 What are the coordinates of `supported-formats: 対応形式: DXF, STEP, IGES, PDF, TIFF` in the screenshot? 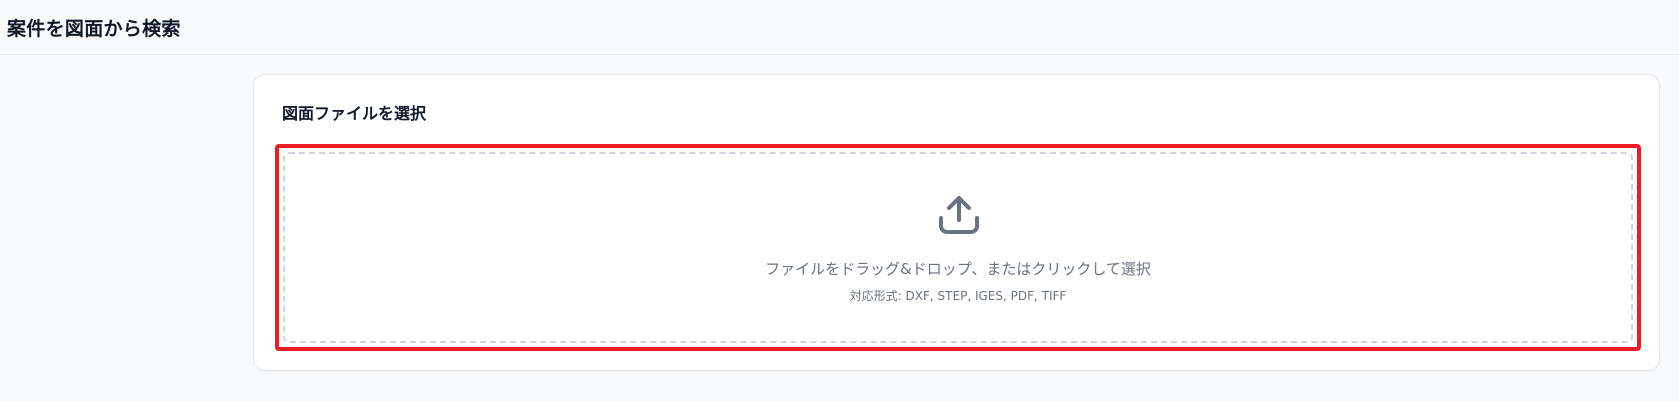 It's located at (958, 296).